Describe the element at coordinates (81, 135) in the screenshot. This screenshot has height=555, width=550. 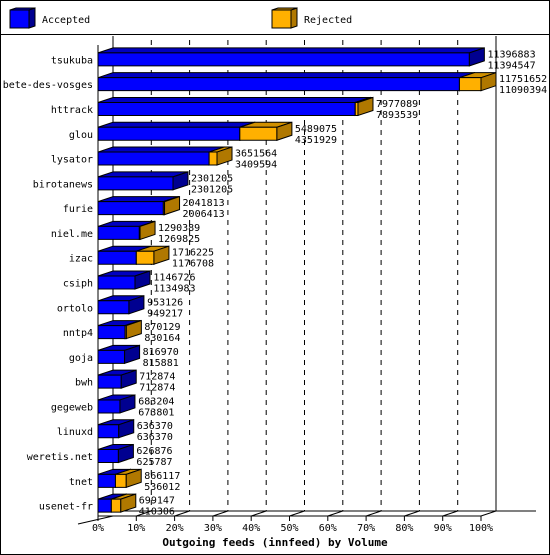
I see `category-label: glou` at that location.